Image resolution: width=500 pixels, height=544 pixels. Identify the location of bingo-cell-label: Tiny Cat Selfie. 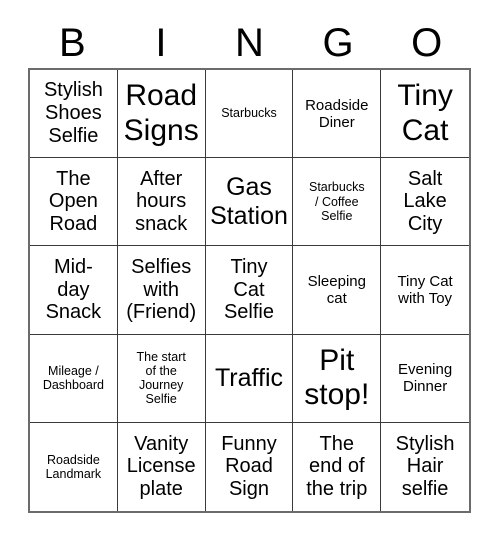
(248, 289).